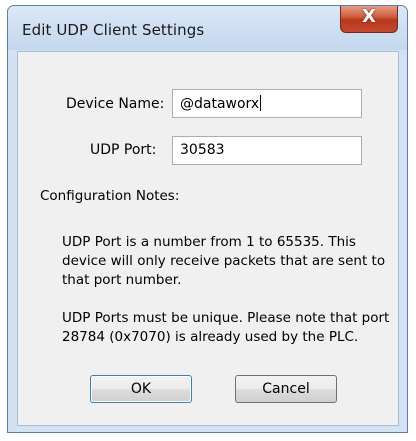 This screenshot has width=416, height=441. Describe the element at coordinates (110, 196) in the screenshot. I see `configuration-notes-heading: Configuration Notes:` at that location.